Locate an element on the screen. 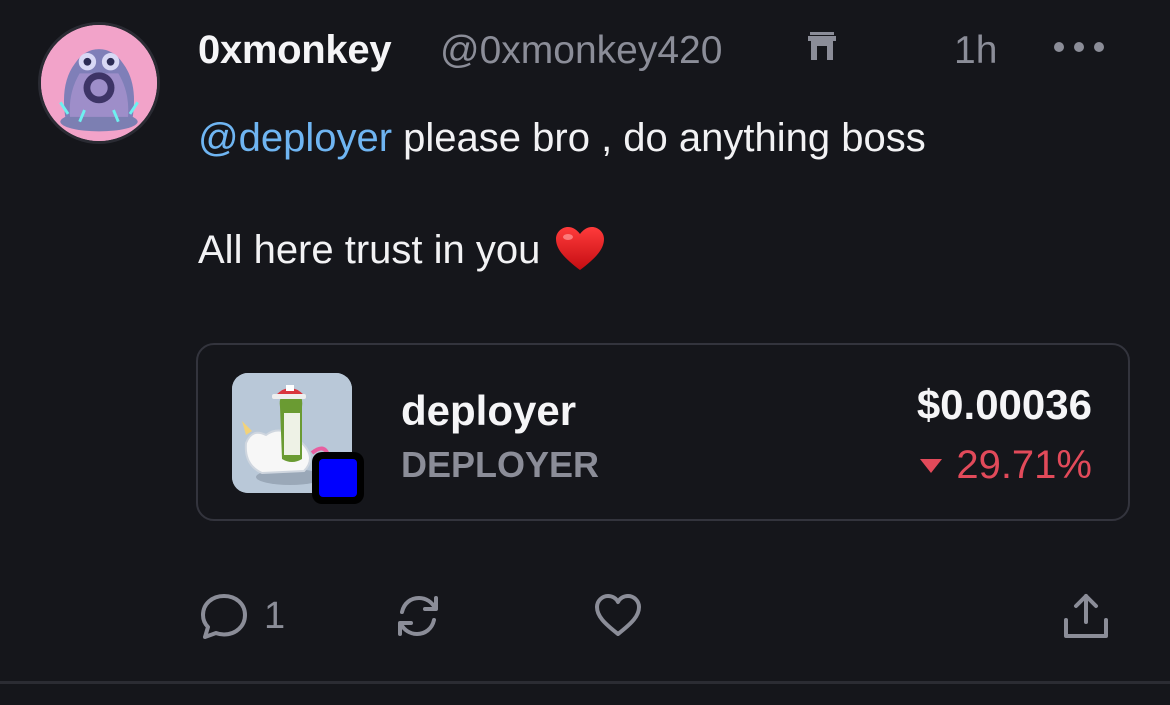 The width and height of the screenshot is (1170, 705). post-header: 0xmonkey @0xmonkey420 1h is located at coordinates (658, 50).